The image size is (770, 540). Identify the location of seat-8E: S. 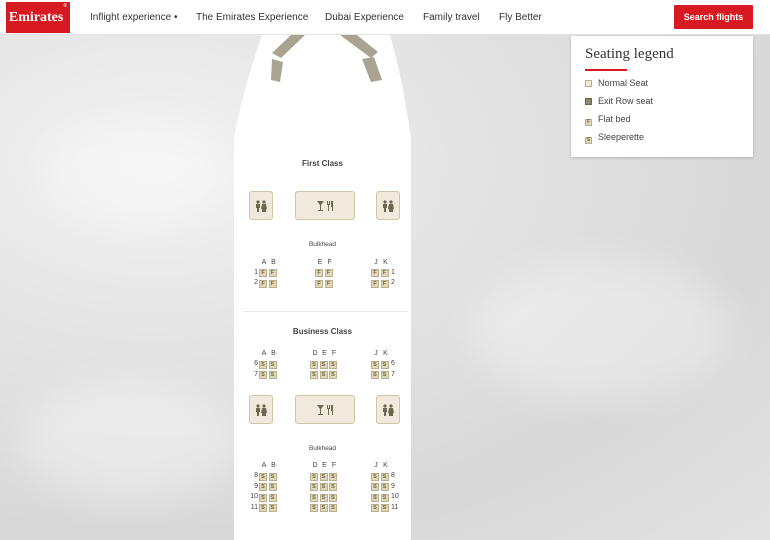
(323, 476).